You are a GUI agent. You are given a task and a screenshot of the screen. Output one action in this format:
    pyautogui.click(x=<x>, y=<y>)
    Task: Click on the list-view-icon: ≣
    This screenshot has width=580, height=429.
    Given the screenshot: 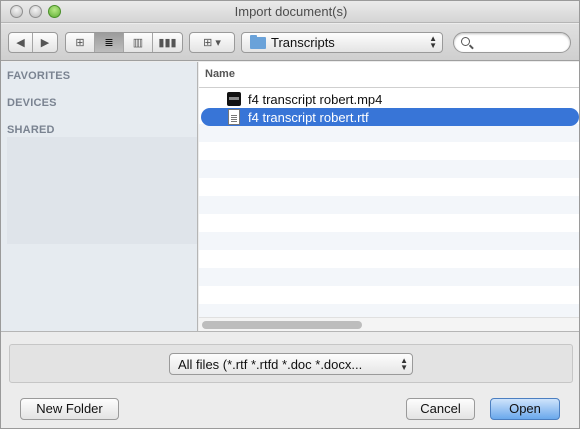 What is the action you would take?
    pyautogui.click(x=109, y=42)
    